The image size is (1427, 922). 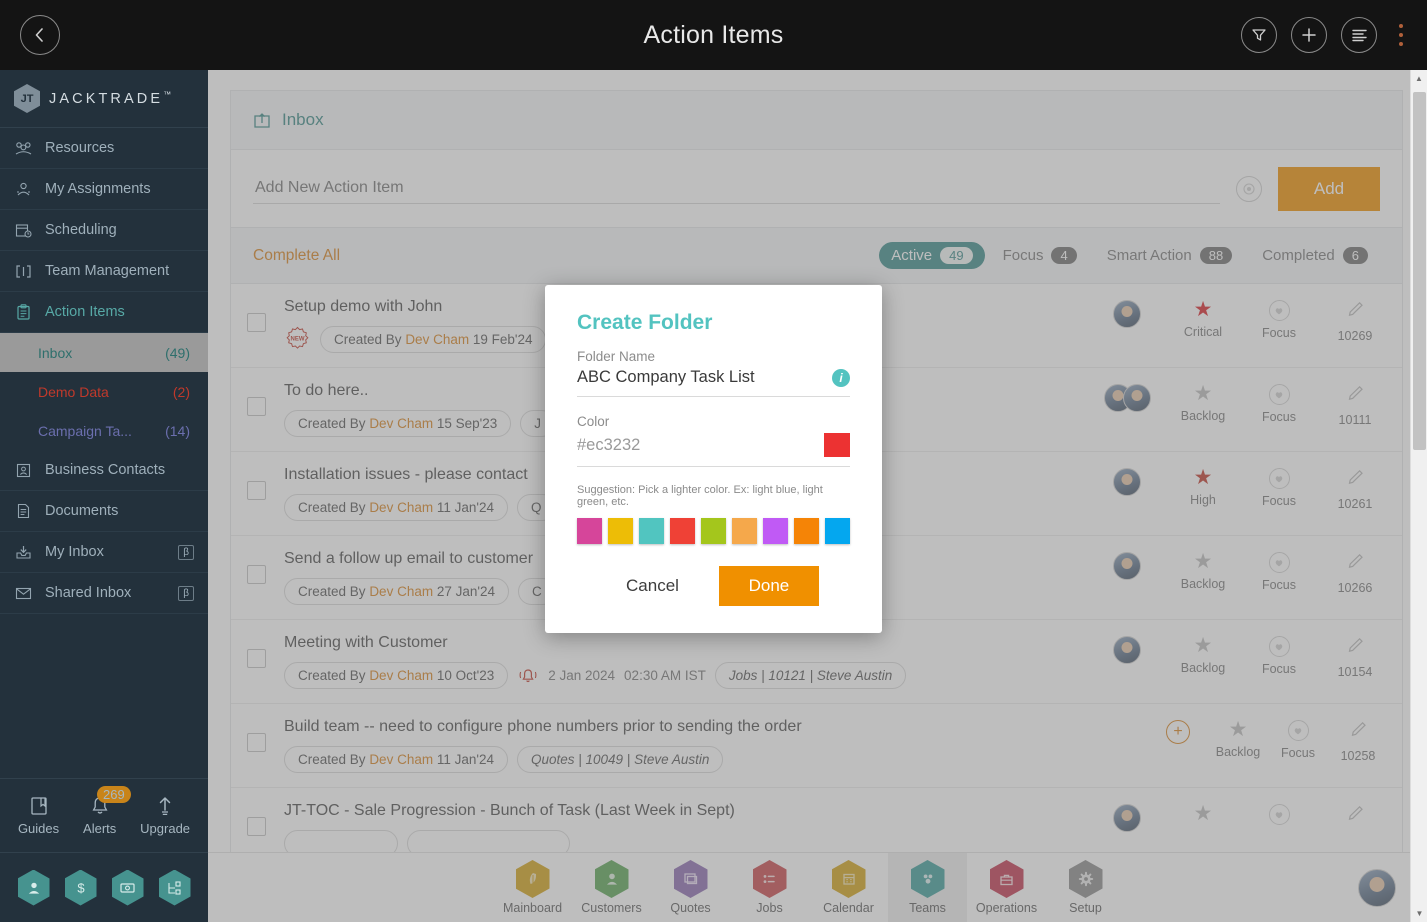 I want to click on sidebar-item-label: Documents, so click(x=82, y=511).